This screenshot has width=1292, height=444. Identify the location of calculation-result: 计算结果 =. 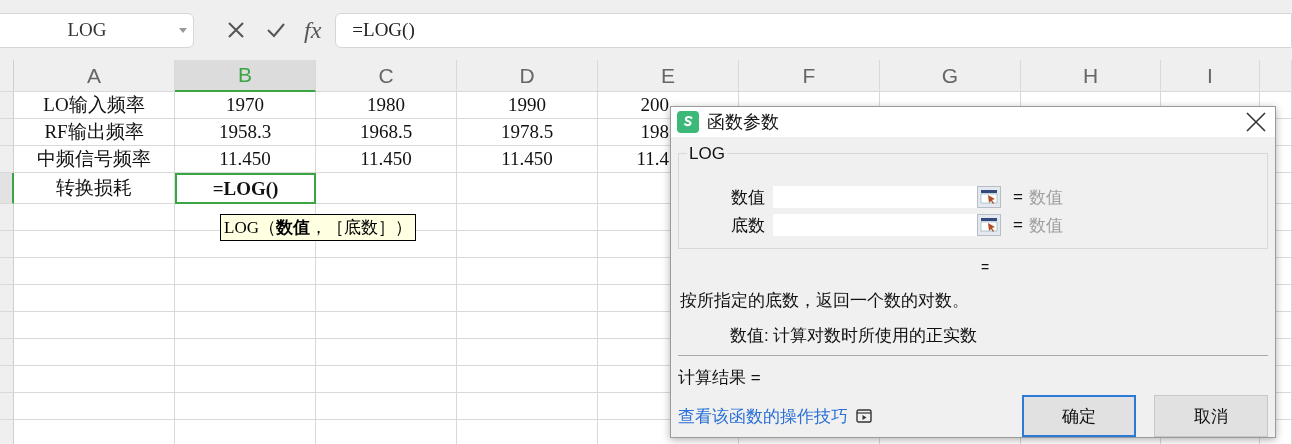
(720, 378).